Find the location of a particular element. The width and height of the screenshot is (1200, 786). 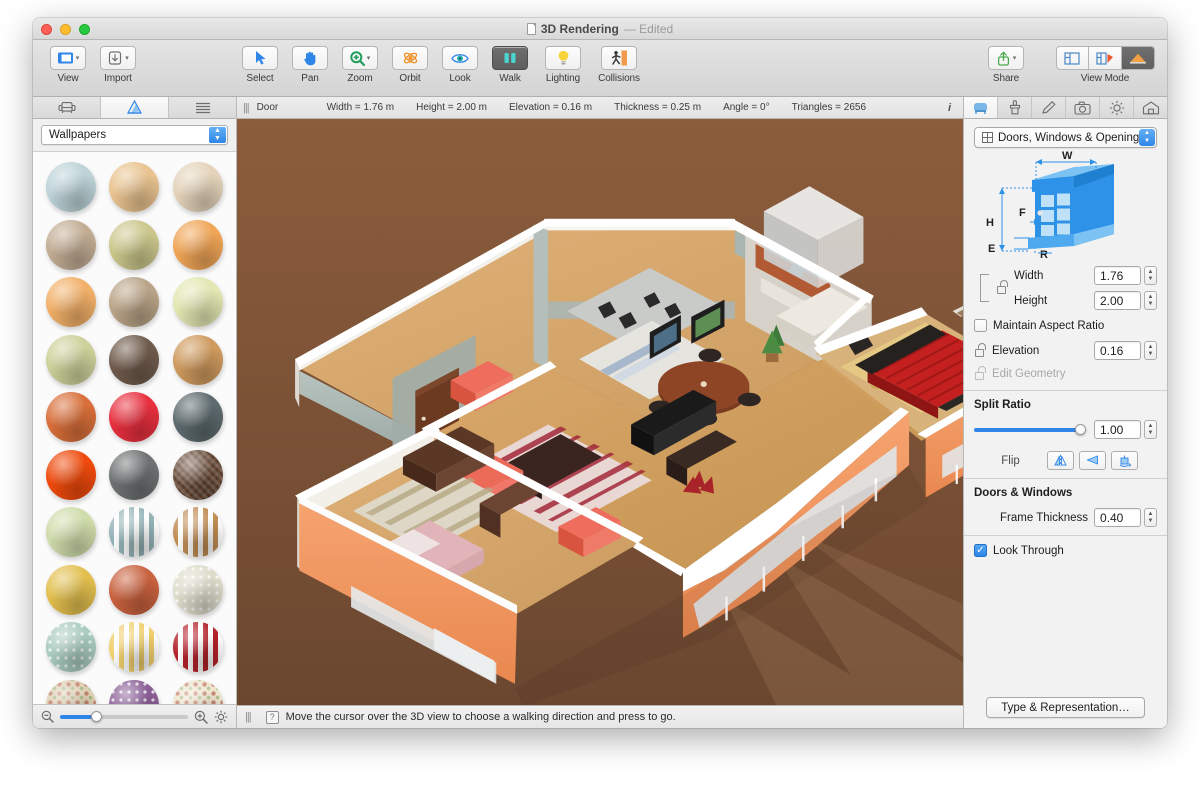

share-toolbar-item: ▾ Share is located at coordinates (1006, 65).